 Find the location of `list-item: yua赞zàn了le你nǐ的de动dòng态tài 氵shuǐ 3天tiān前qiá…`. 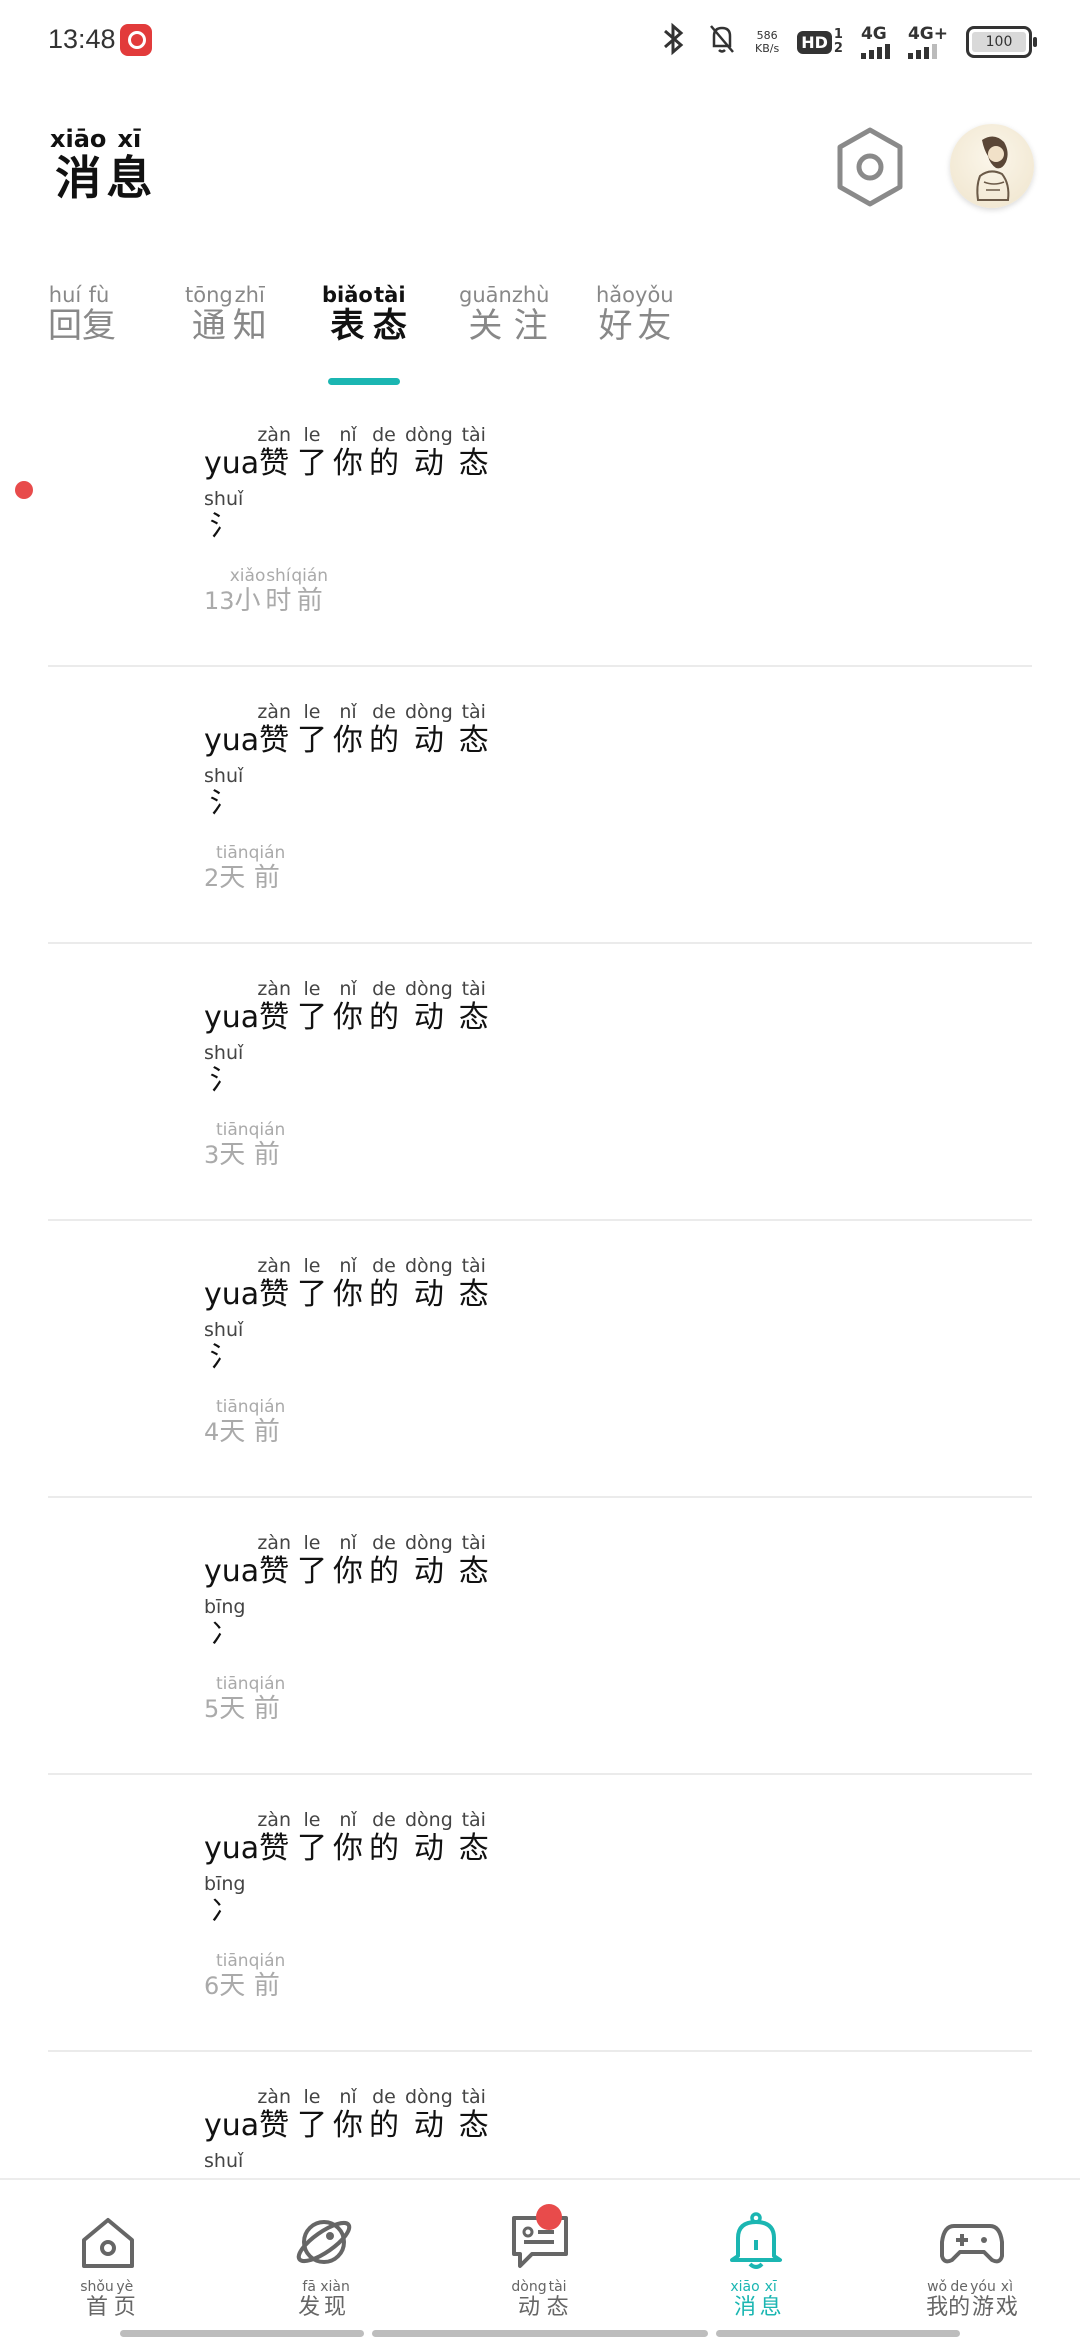

list-item: yua赞zàn了le你nǐ的de动dòng态tài 氵shuǐ 3天tiān前qiá… is located at coordinates (540, 1082).